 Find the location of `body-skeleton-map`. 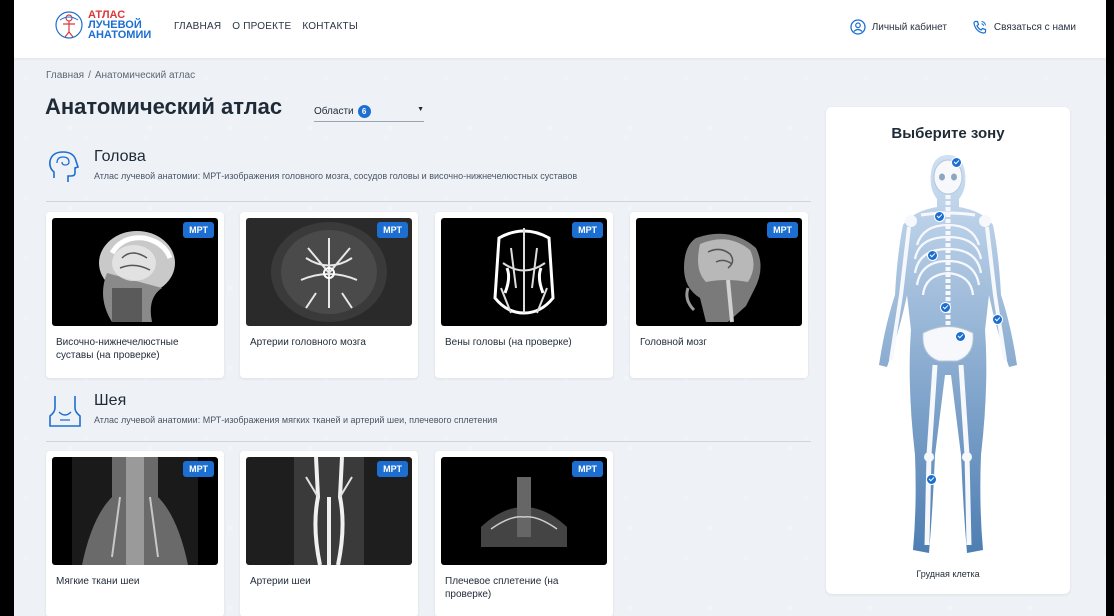

body-skeleton-map is located at coordinates (948, 357).